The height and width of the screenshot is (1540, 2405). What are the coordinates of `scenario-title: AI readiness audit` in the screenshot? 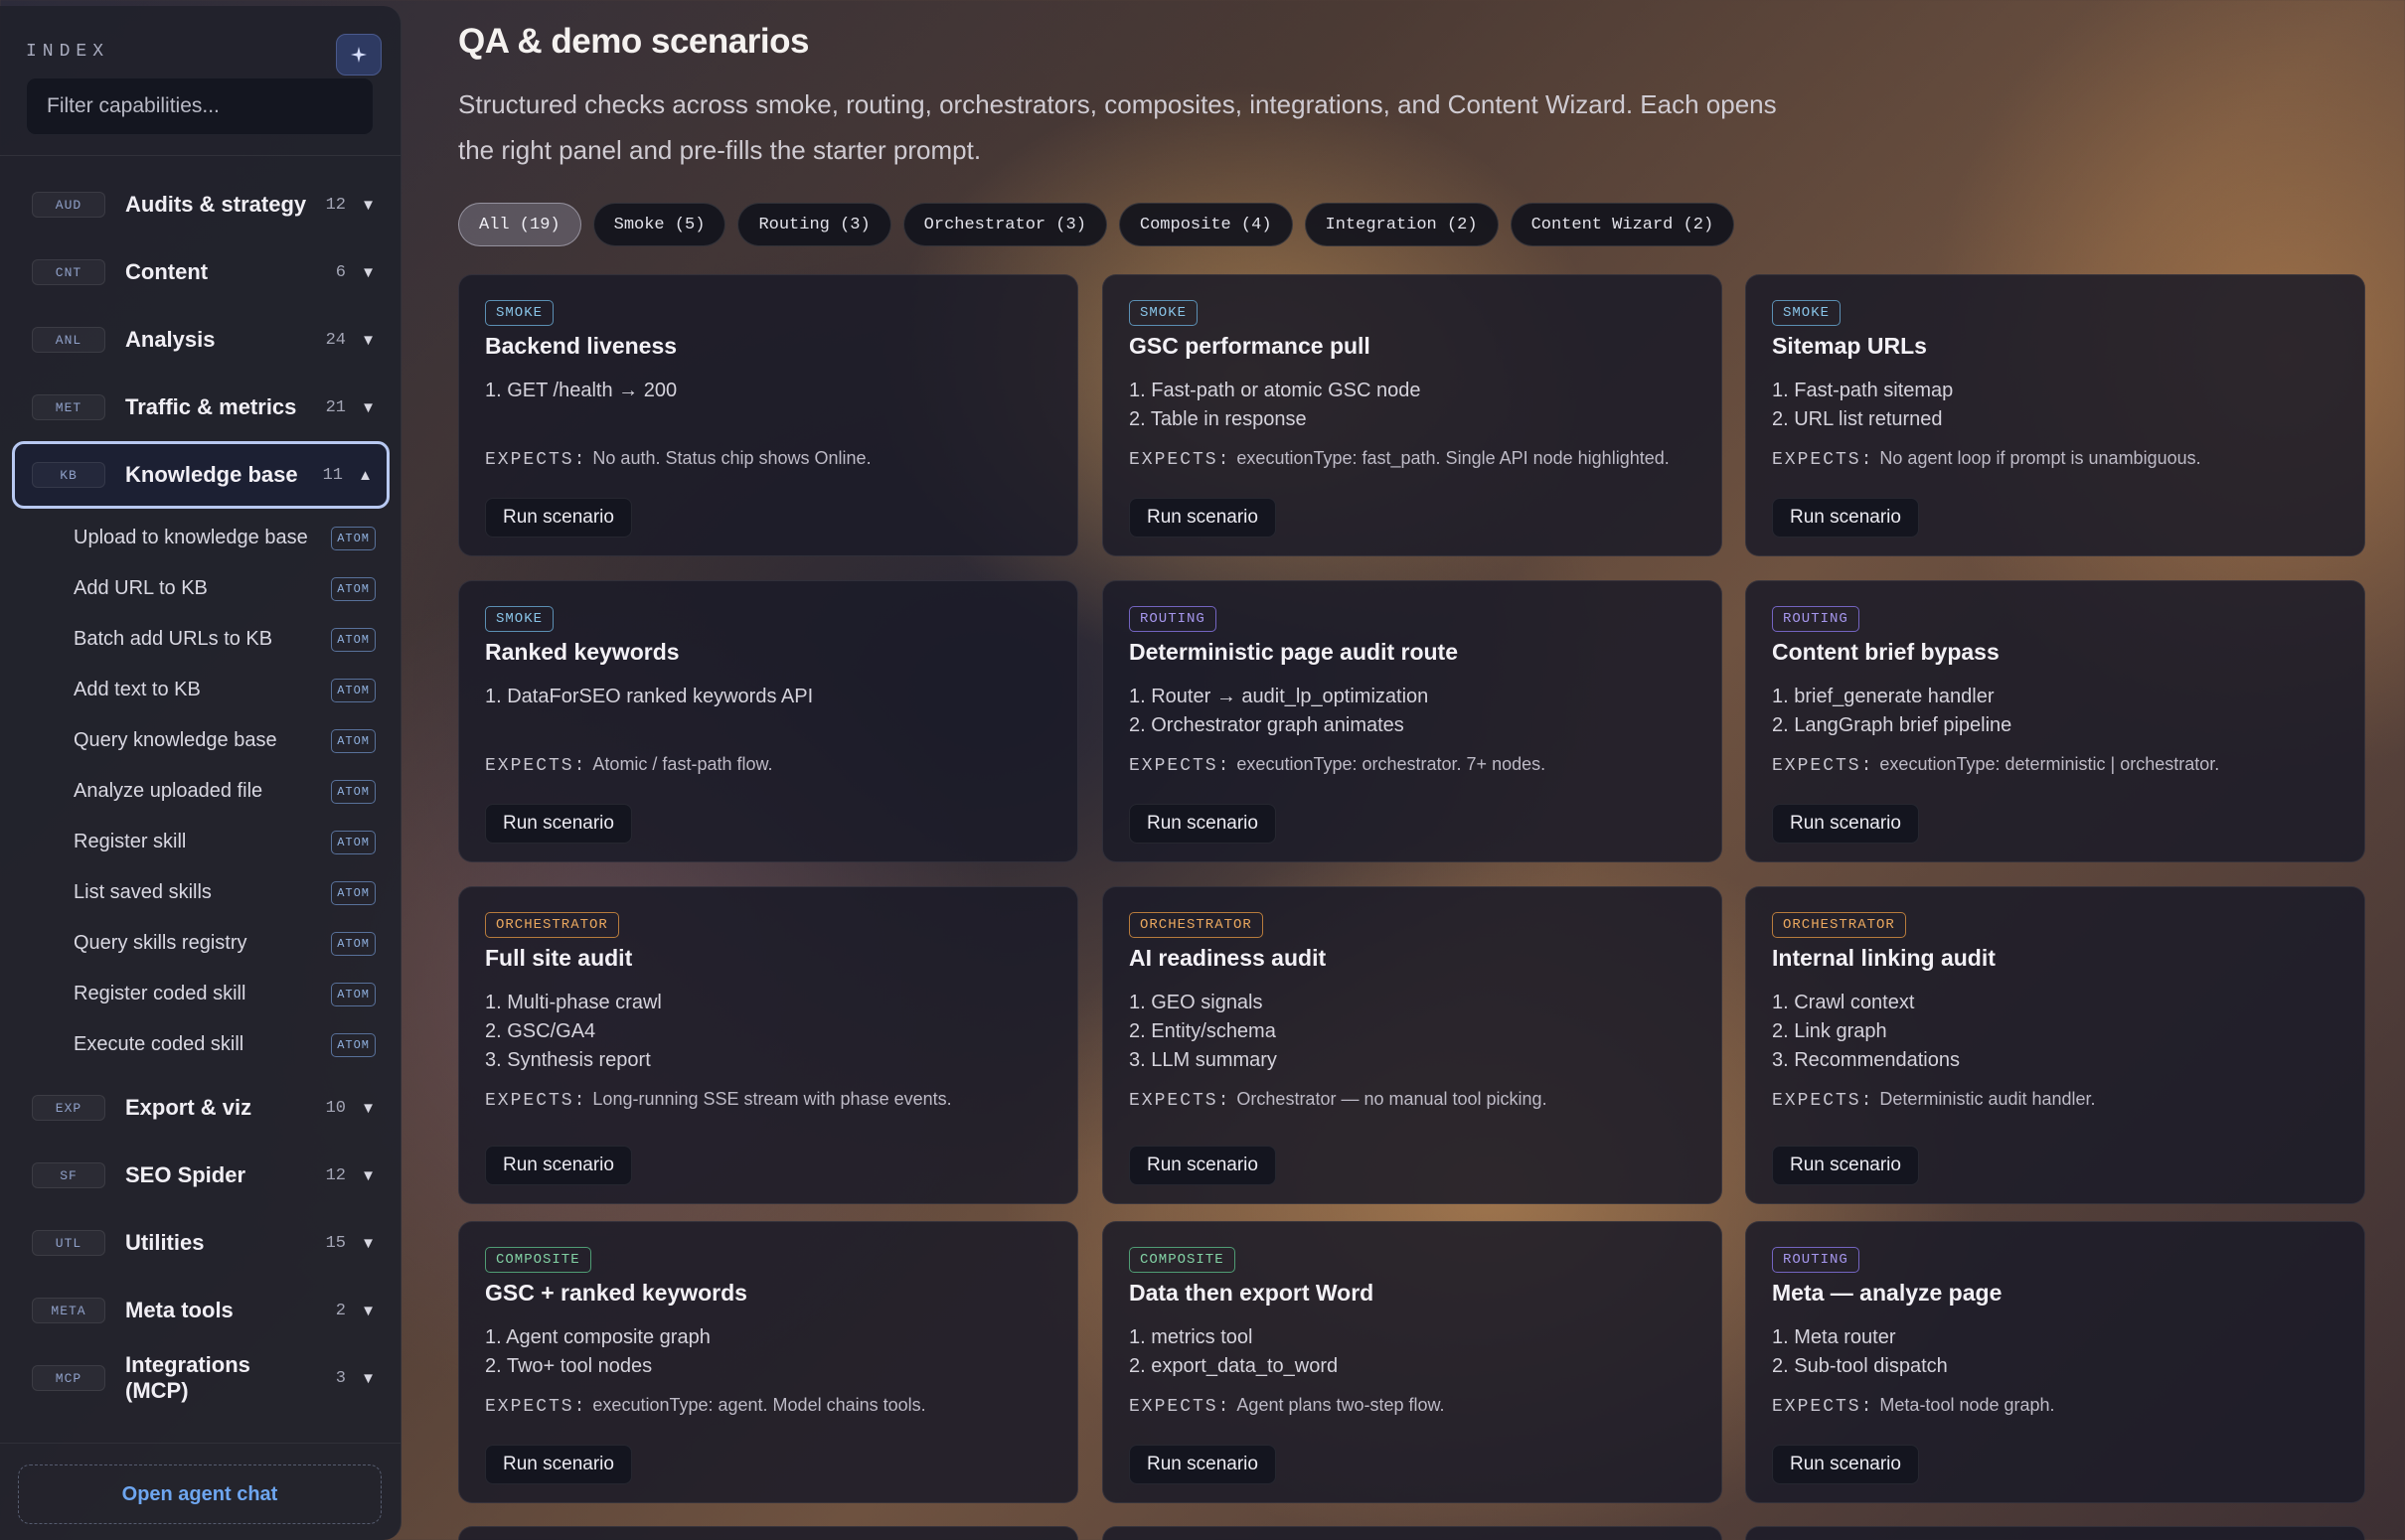 It's located at (1228, 958).